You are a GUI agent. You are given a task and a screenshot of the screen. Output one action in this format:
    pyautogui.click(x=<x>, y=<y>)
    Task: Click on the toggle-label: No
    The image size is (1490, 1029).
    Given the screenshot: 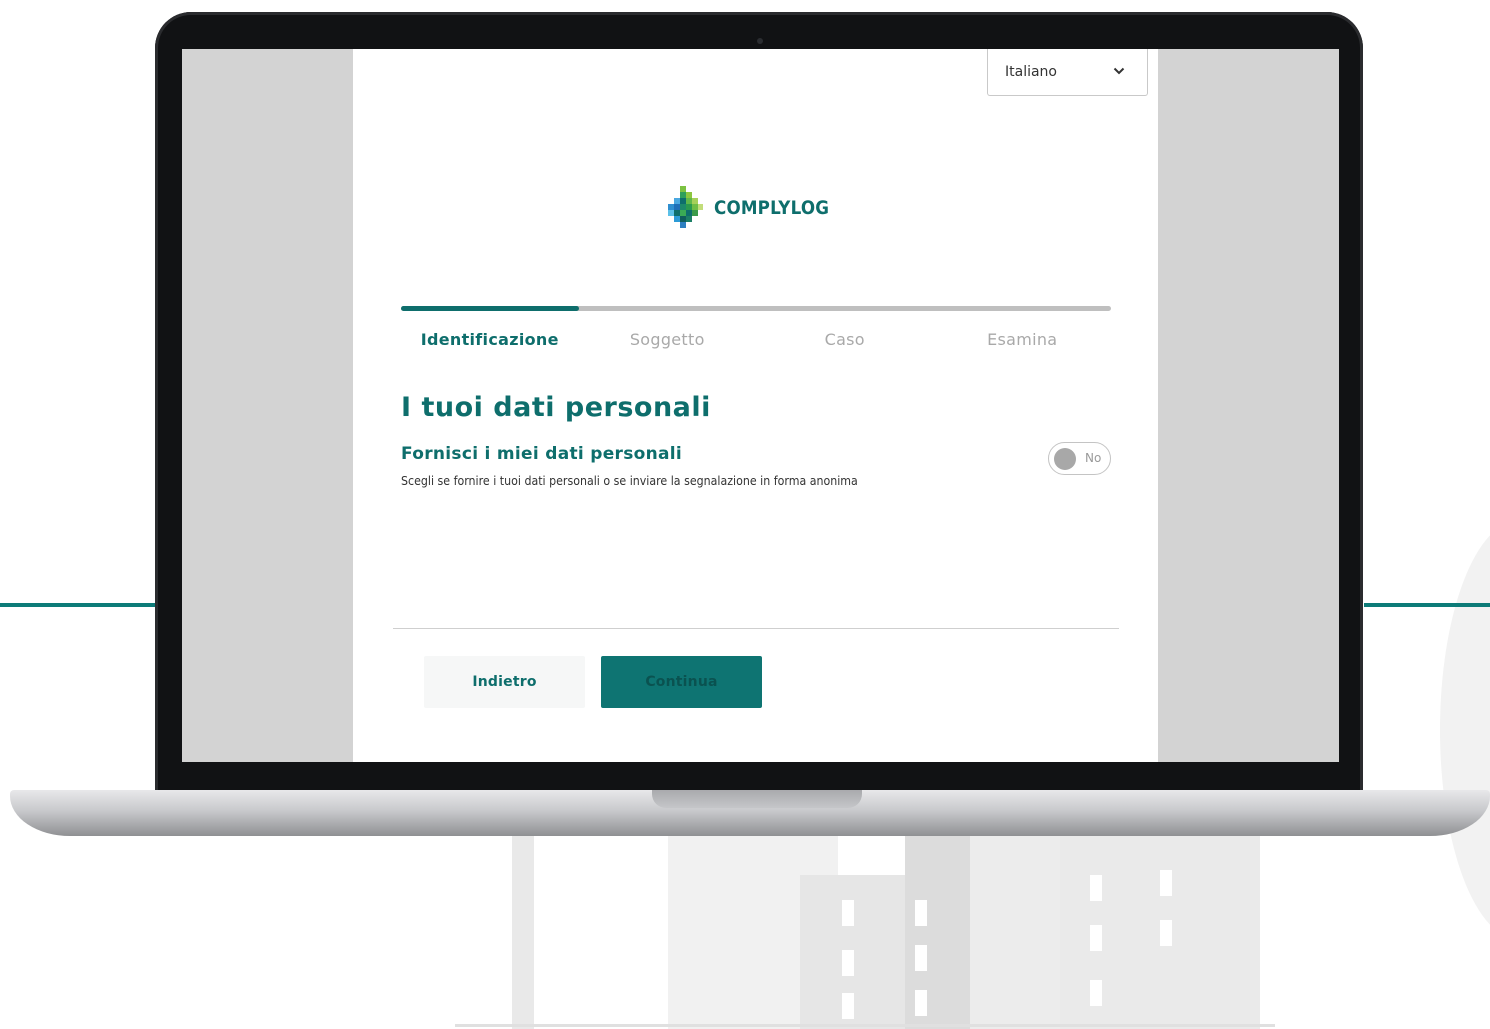 What is the action you would take?
    pyautogui.click(x=1093, y=458)
    